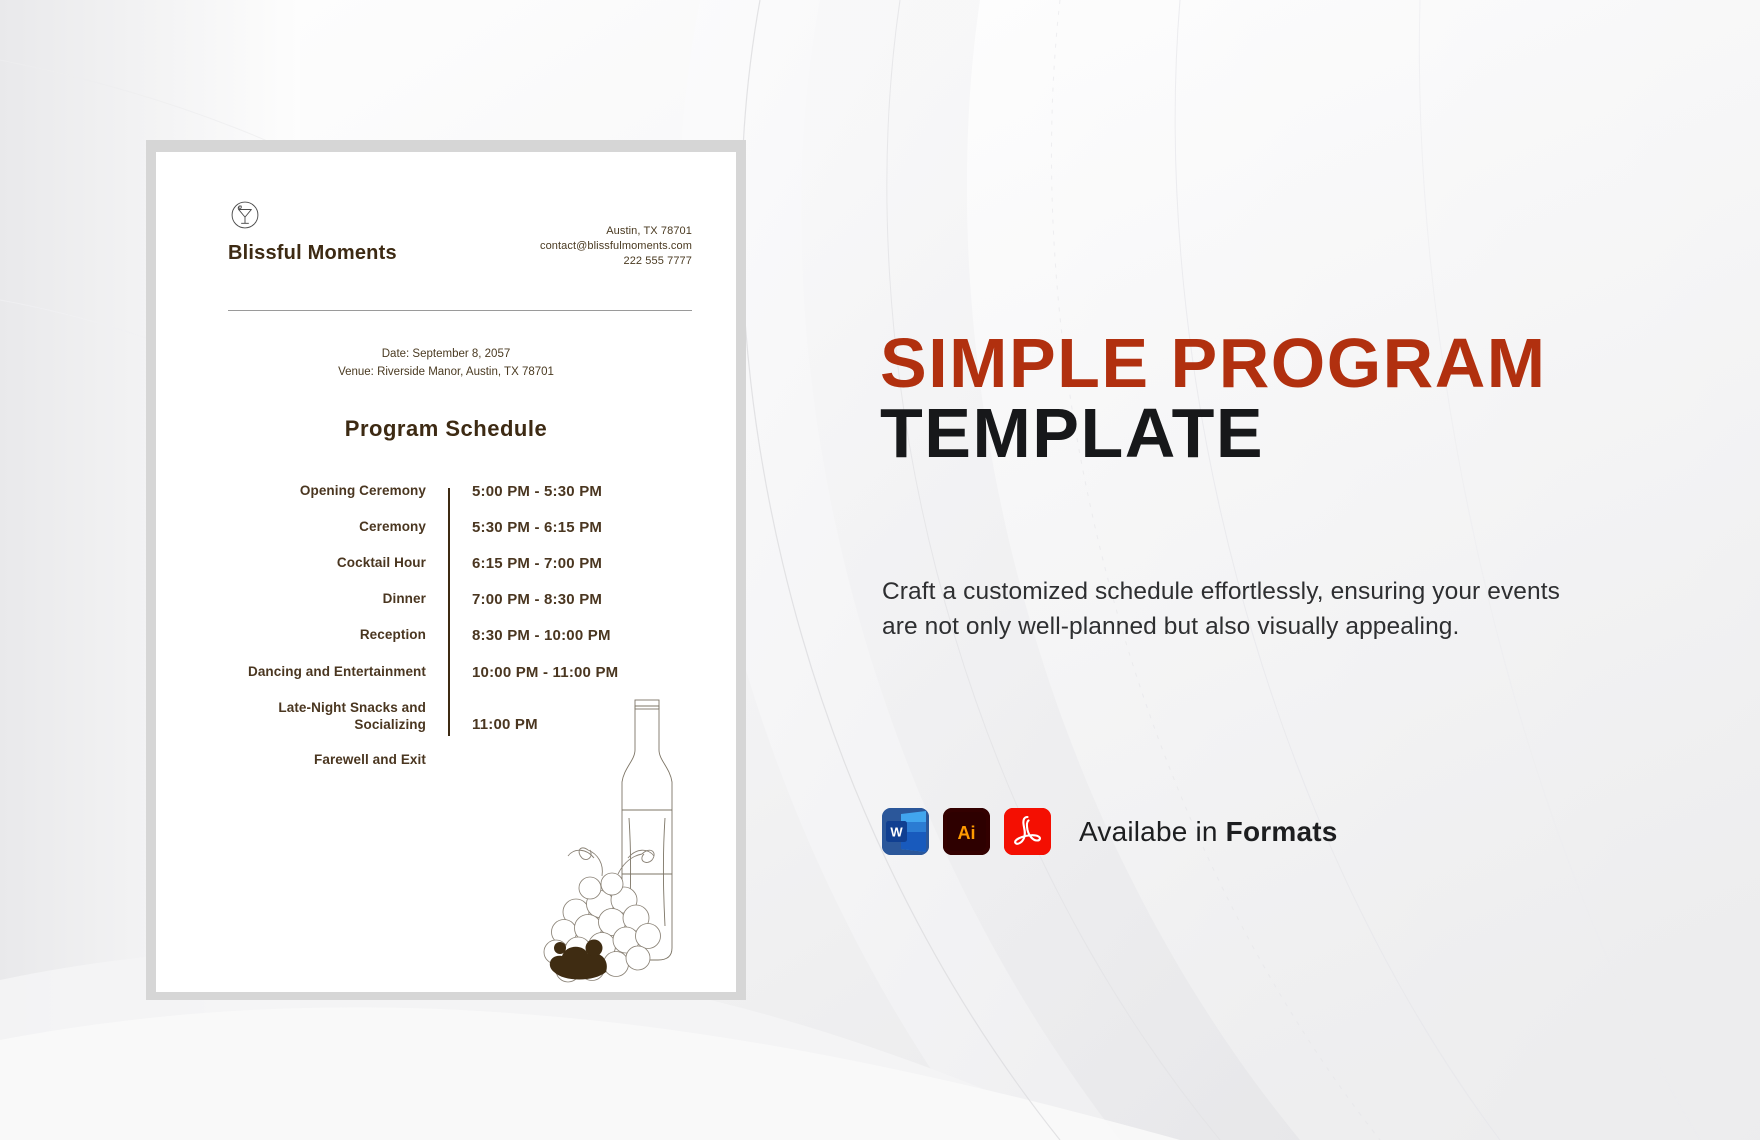 Image resolution: width=1760 pixels, height=1140 pixels. Describe the element at coordinates (352, 716) in the screenshot. I see `schedule-item-label: Late-Night Snacks and Socializing` at that location.